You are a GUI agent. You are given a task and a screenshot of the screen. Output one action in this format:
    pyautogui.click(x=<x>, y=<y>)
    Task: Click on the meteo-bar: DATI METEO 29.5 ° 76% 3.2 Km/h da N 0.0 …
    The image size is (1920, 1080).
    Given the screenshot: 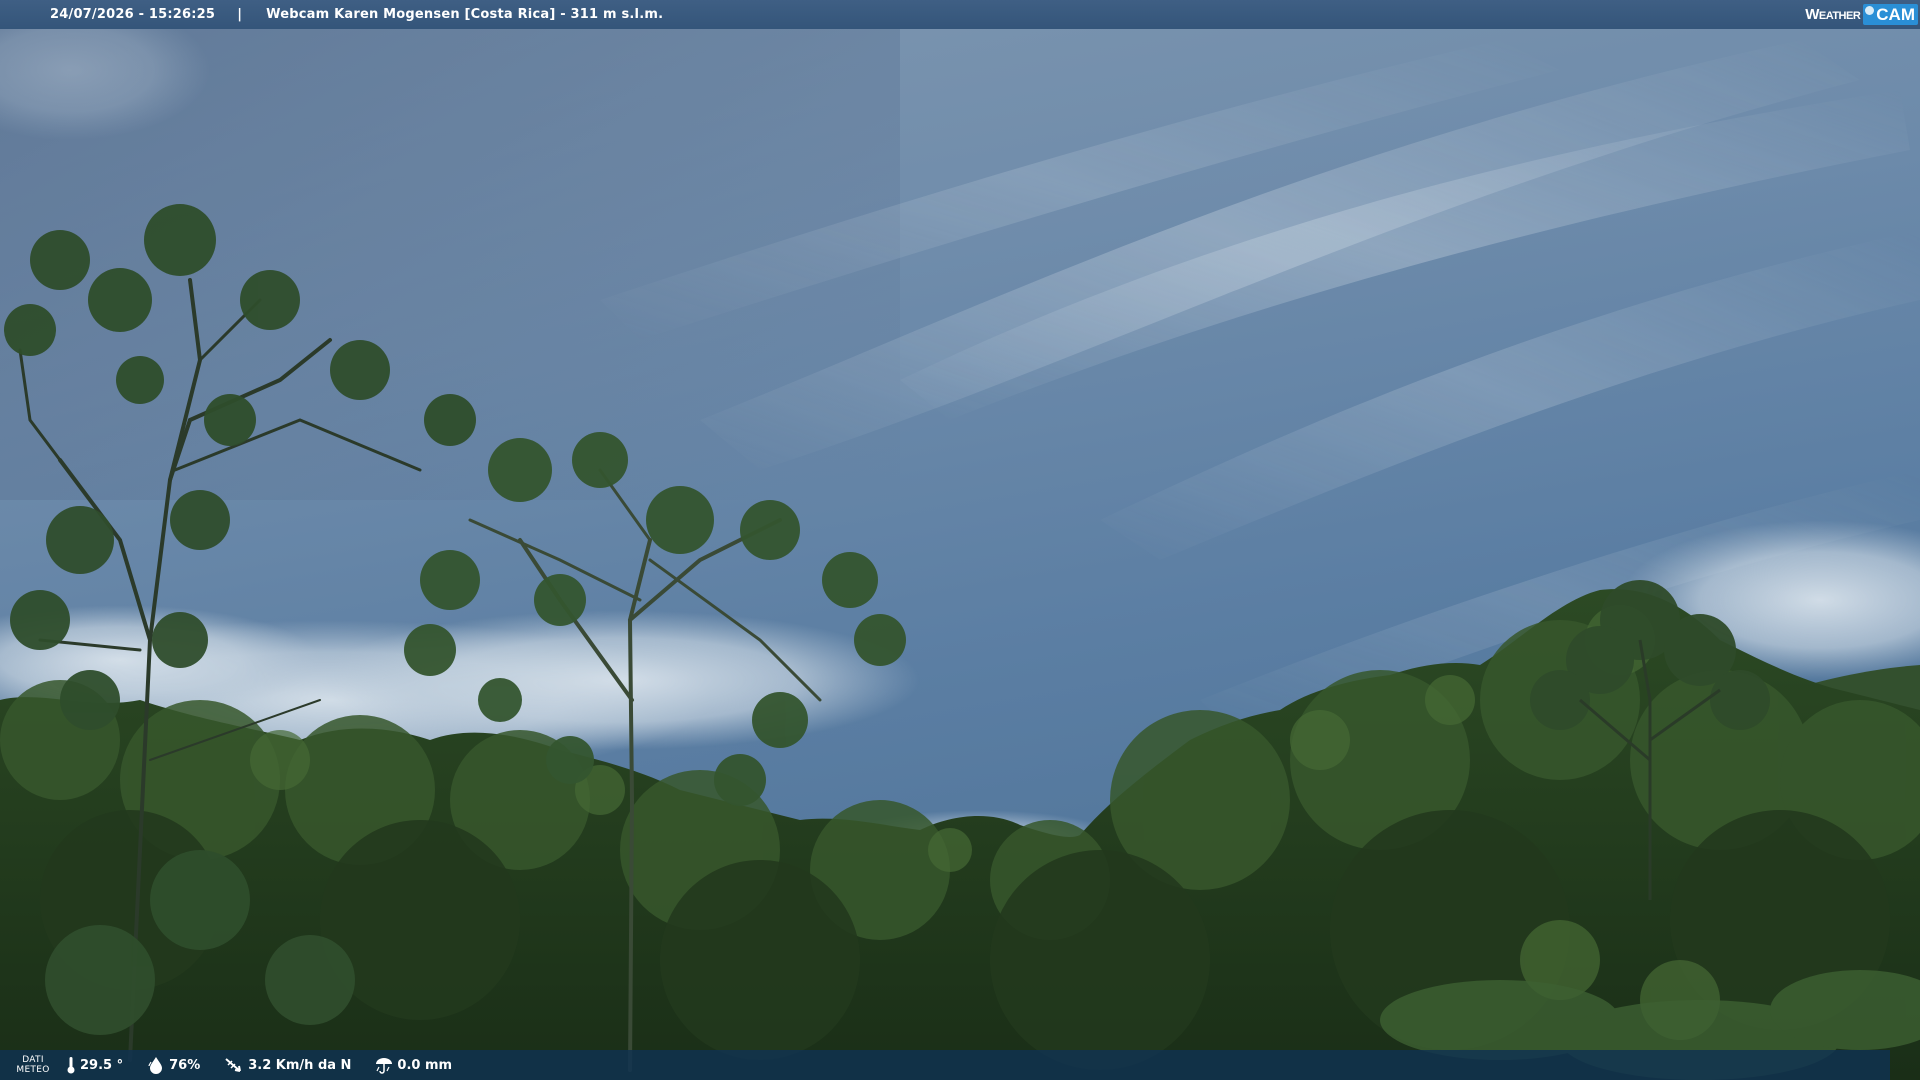 What is the action you would take?
    pyautogui.click(x=945, y=1065)
    